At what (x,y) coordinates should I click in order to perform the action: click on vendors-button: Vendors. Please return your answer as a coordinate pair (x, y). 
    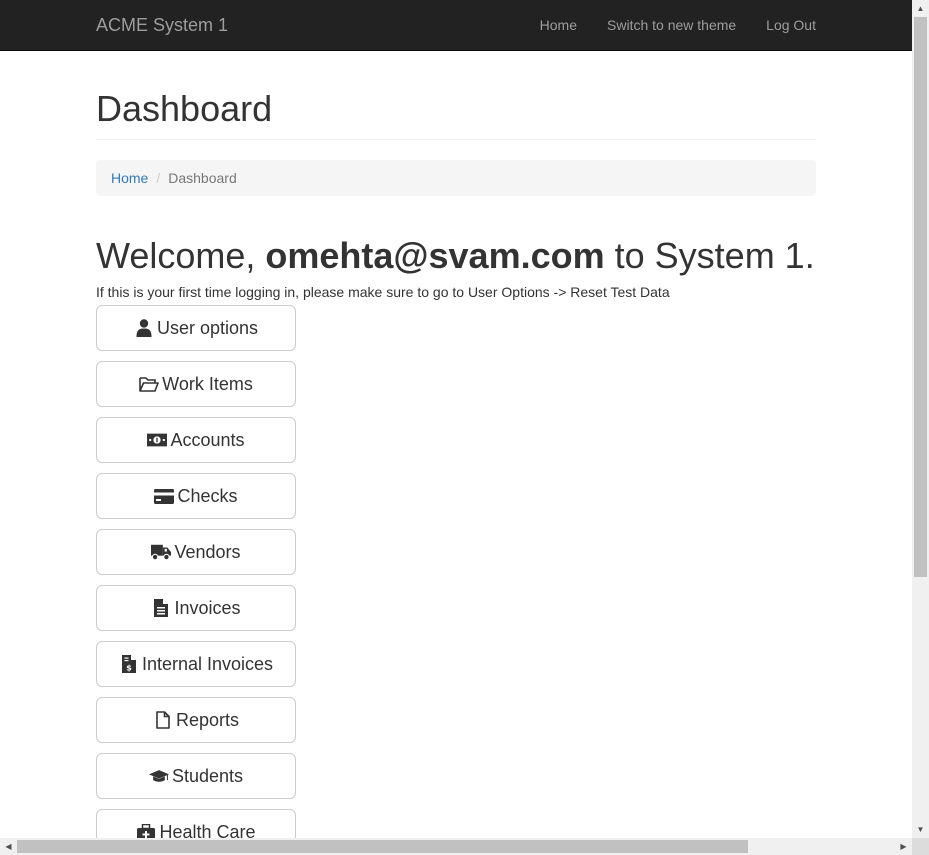
    Looking at the image, I should click on (196, 552).